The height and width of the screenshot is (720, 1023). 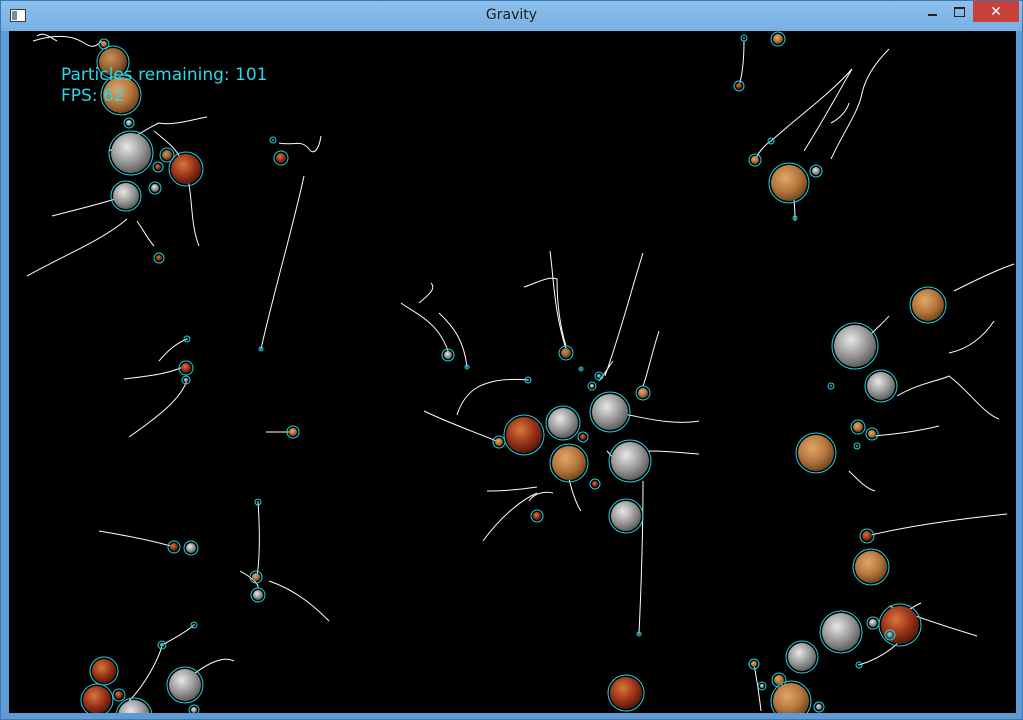 I want to click on close-icon: ✕, so click(x=996, y=11).